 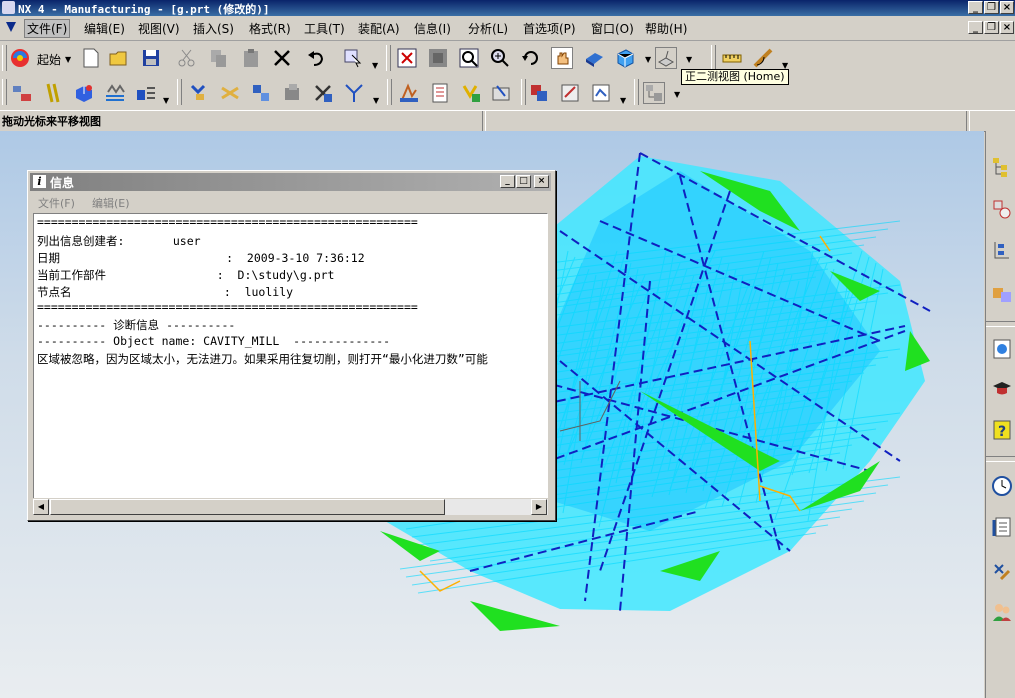 I want to click on save-icon, so click(x=151, y=58).